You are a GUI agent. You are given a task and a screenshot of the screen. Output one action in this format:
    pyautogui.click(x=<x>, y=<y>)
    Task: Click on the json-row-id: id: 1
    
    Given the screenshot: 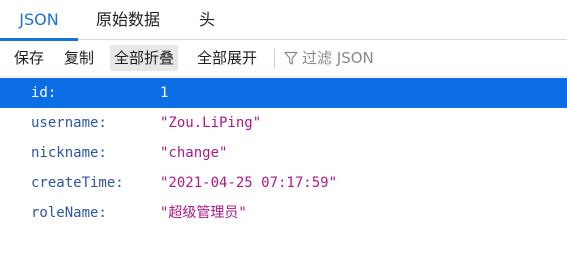 What is the action you would take?
    pyautogui.click(x=283, y=93)
    